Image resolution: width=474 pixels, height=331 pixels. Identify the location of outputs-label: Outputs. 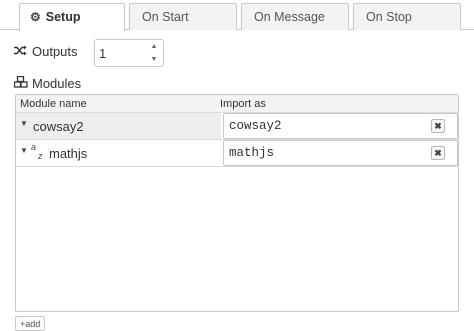
(46, 51).